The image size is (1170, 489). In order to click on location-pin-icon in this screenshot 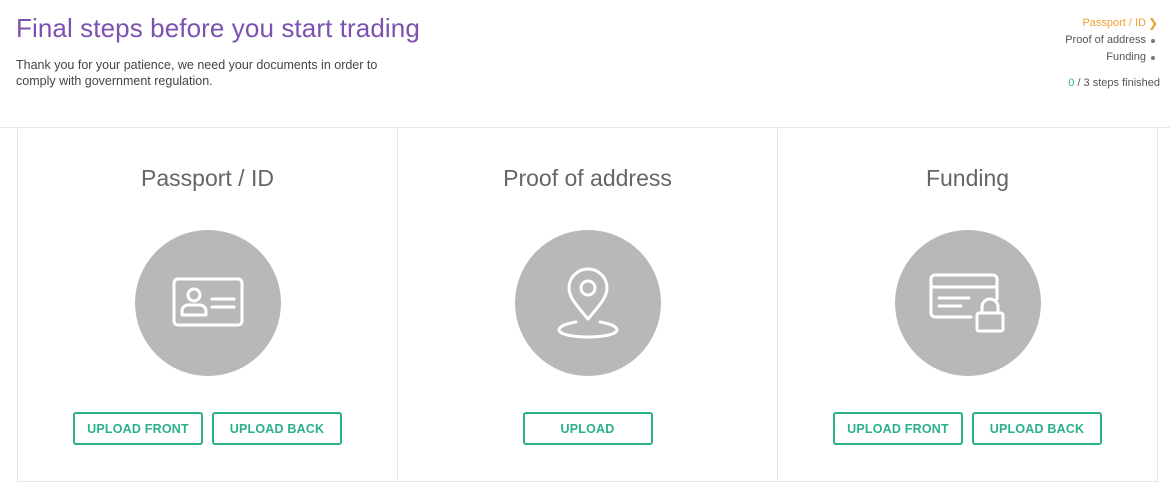, I will do `click(587, 303)`.